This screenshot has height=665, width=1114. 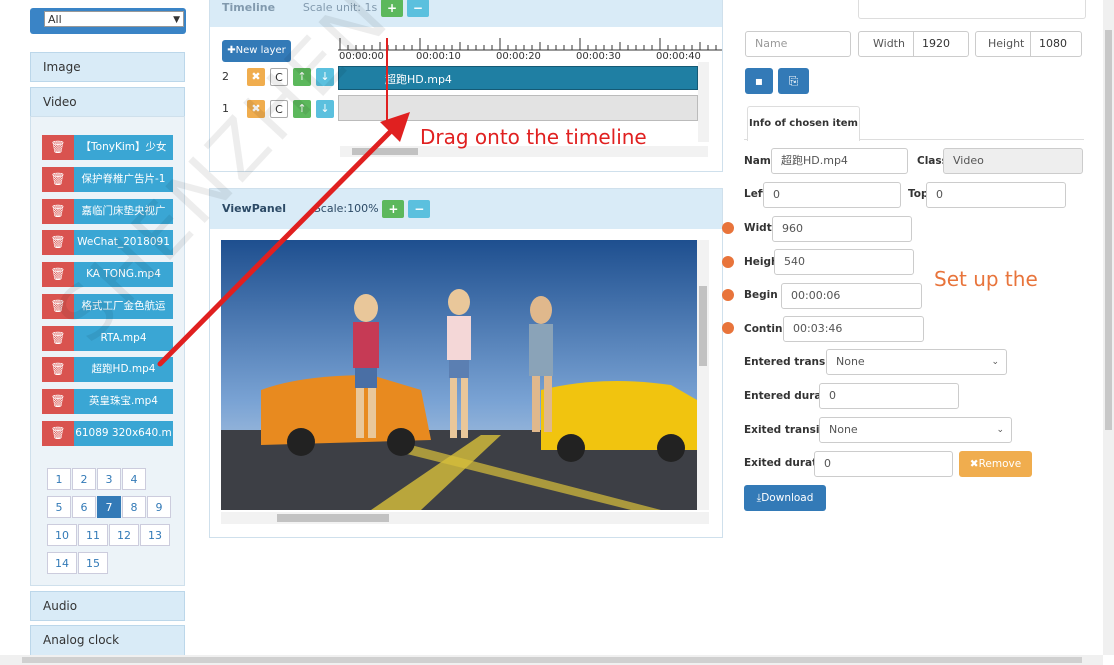 I want to click on list-item: 🗑 保护脊椎广告片-1, so click(x=107, y=179).